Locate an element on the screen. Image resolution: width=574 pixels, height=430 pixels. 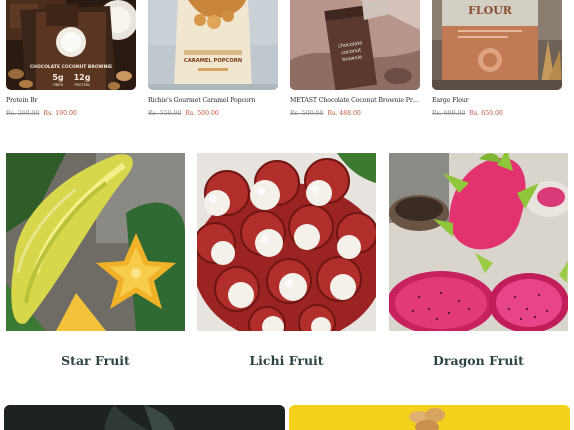
product-price: Rs. 260.00 Rs. 190.00 is located at coordinates (71, 113).